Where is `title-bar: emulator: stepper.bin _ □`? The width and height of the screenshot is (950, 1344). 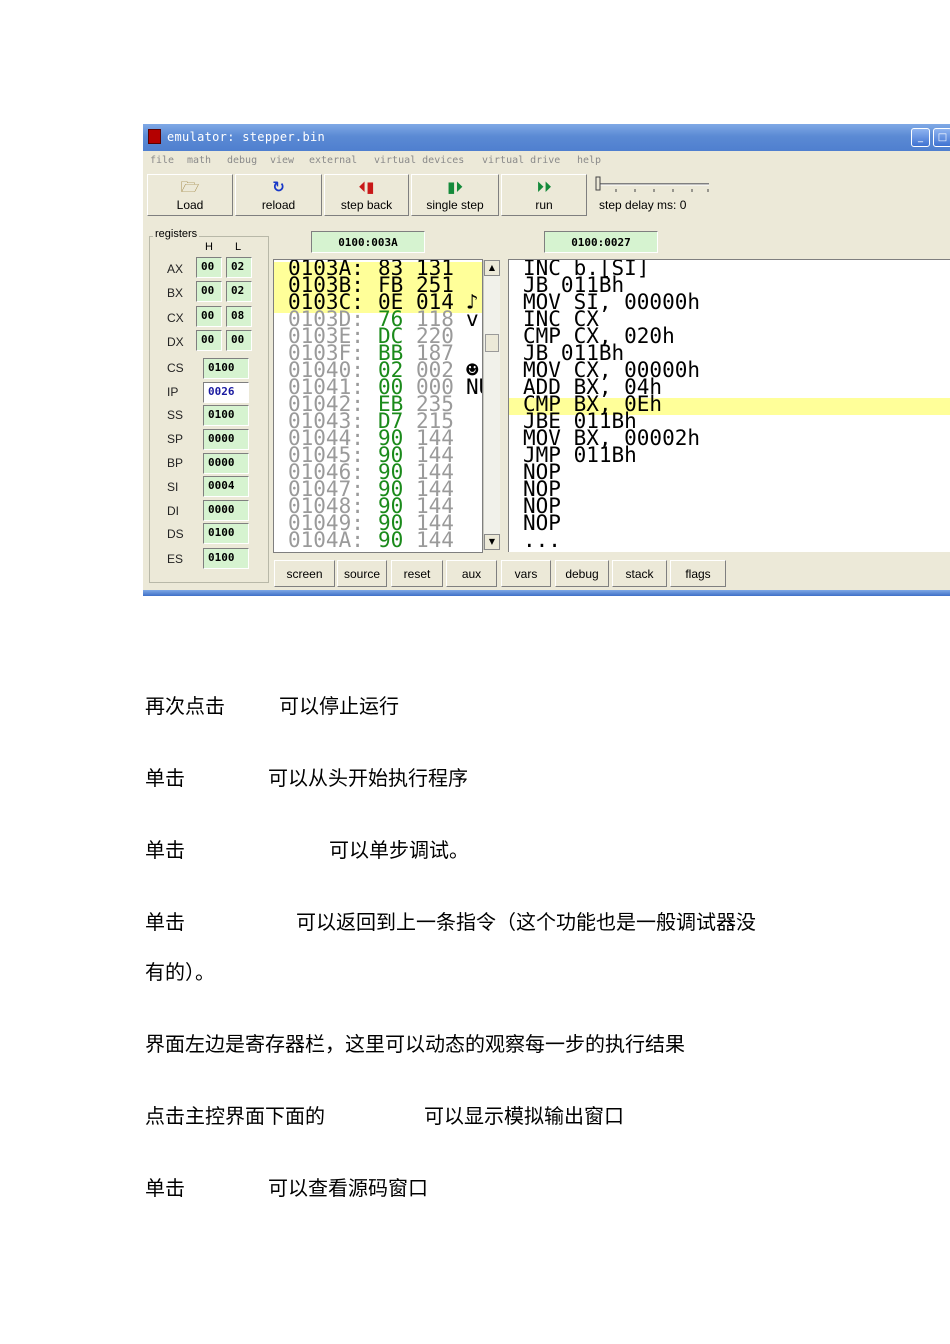 title-bar: emulator: stepper.bin _ □ is located at coordinates (546, 137).